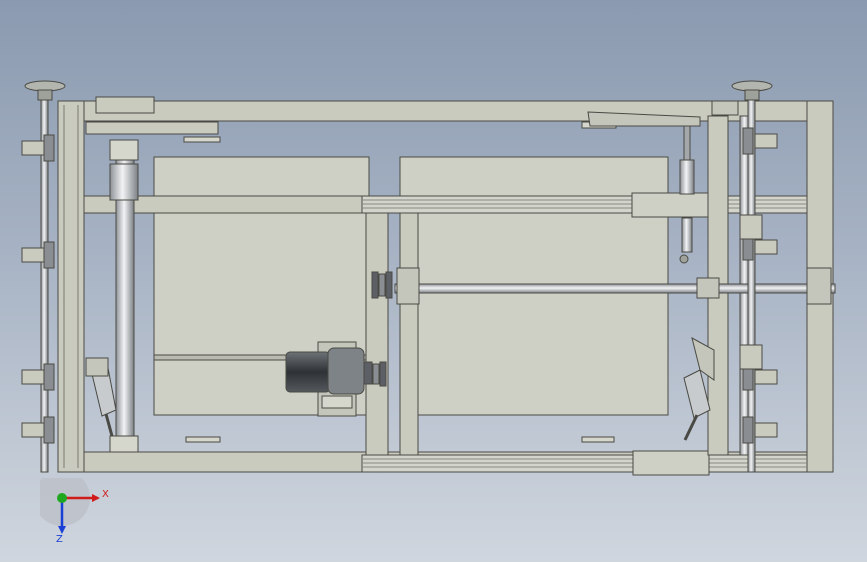  Describe the element at coordinates (408, 286) in the screenshot. I see `shaft-bearing-left` at that location.